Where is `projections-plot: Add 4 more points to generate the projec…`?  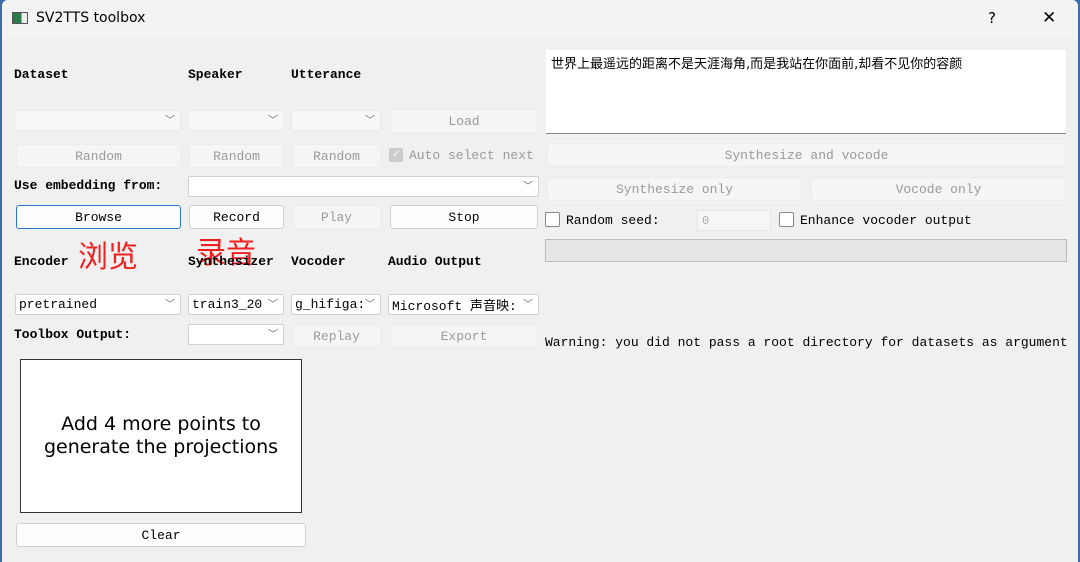 projections-plot: Add 4 more points to generate the projec… is located at coordinates (161, 436).